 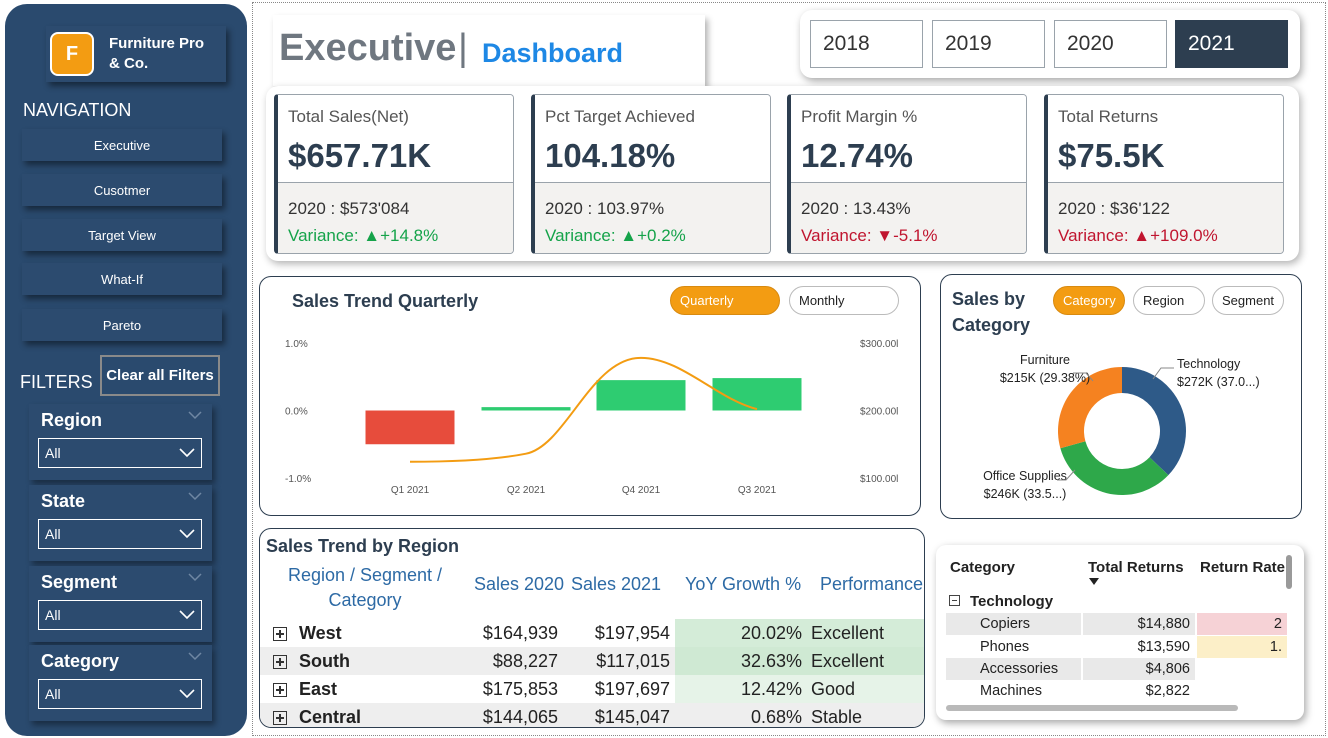 I want to click on state-dropdown: All, so click(x=120, y=534).